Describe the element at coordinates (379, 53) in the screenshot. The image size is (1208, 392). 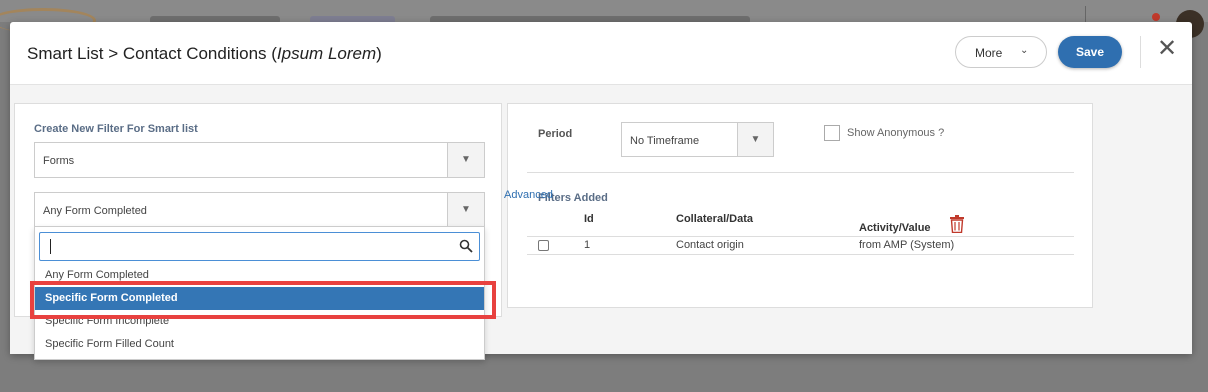
I see `title-suffix: )` at that location.